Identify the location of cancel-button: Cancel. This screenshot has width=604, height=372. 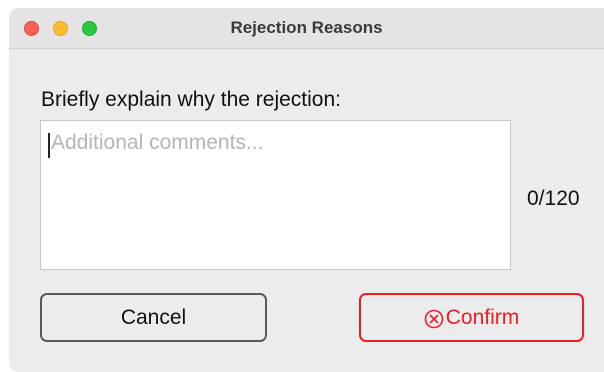
(153, 317).